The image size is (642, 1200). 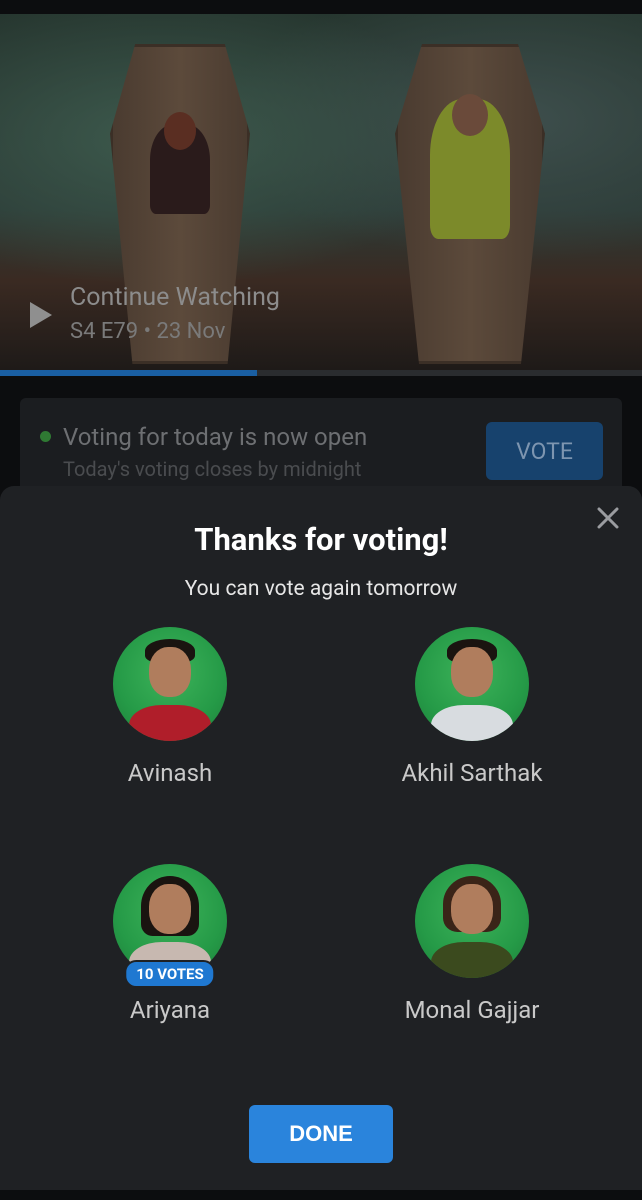 What do you see at coordinates (212, 469) in the screenshot?
I see `voting-subtitle: Today's voting closes by midnight` at bounding box center [212, 469].